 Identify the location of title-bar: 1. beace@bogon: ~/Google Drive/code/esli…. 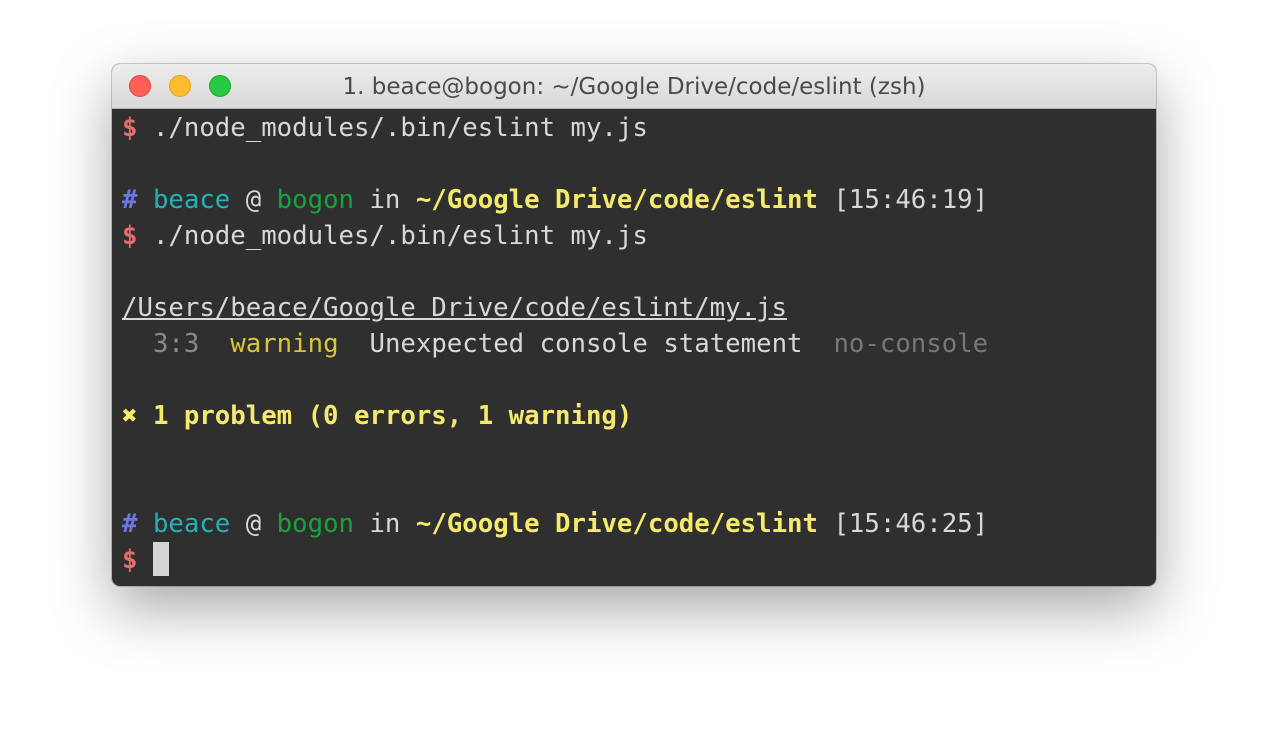
(634, 86).